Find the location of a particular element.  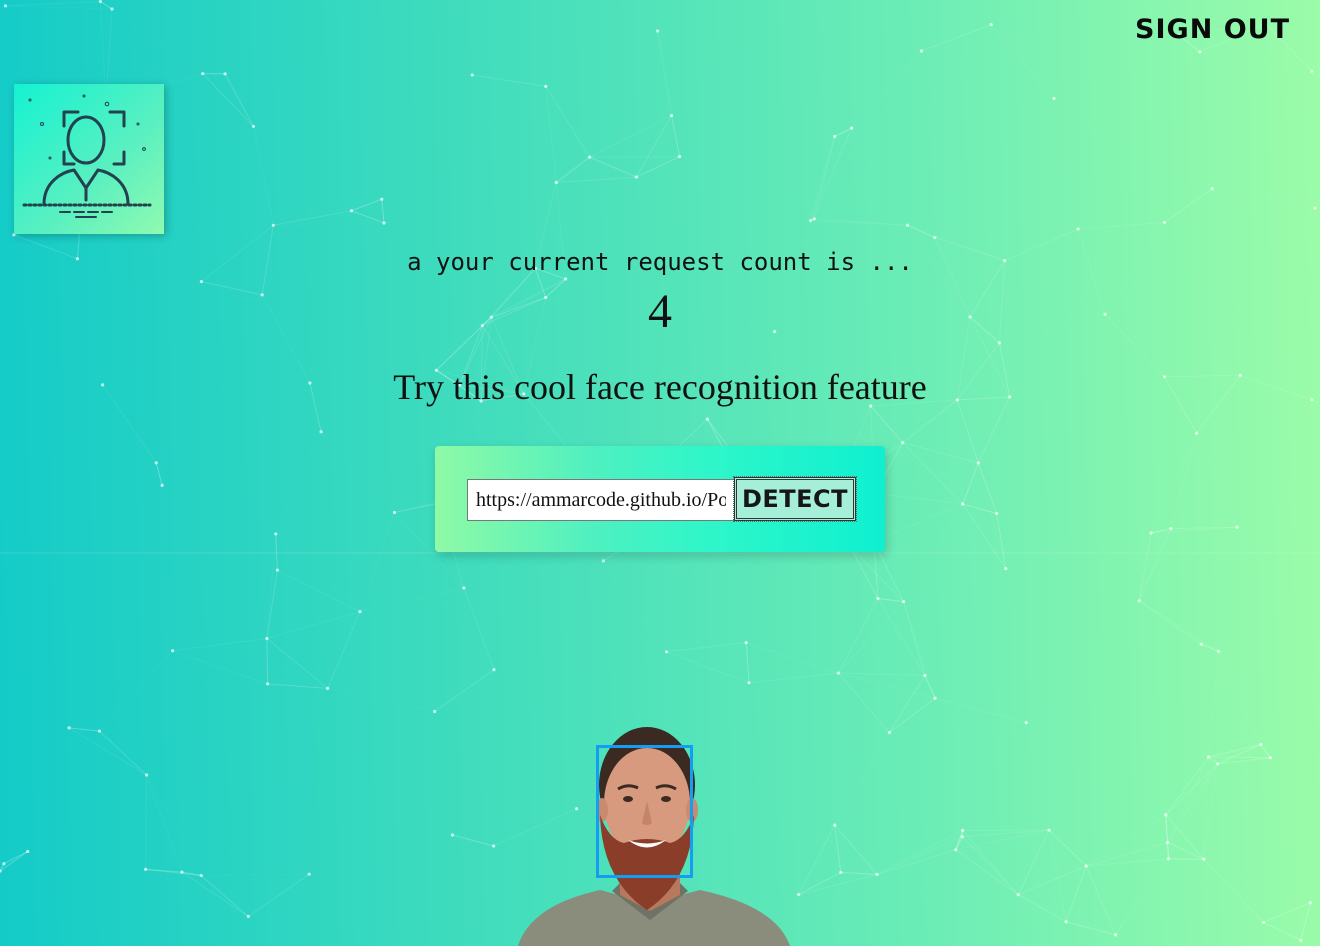

request-count-value: 4 is located at coordinates (660, 311).